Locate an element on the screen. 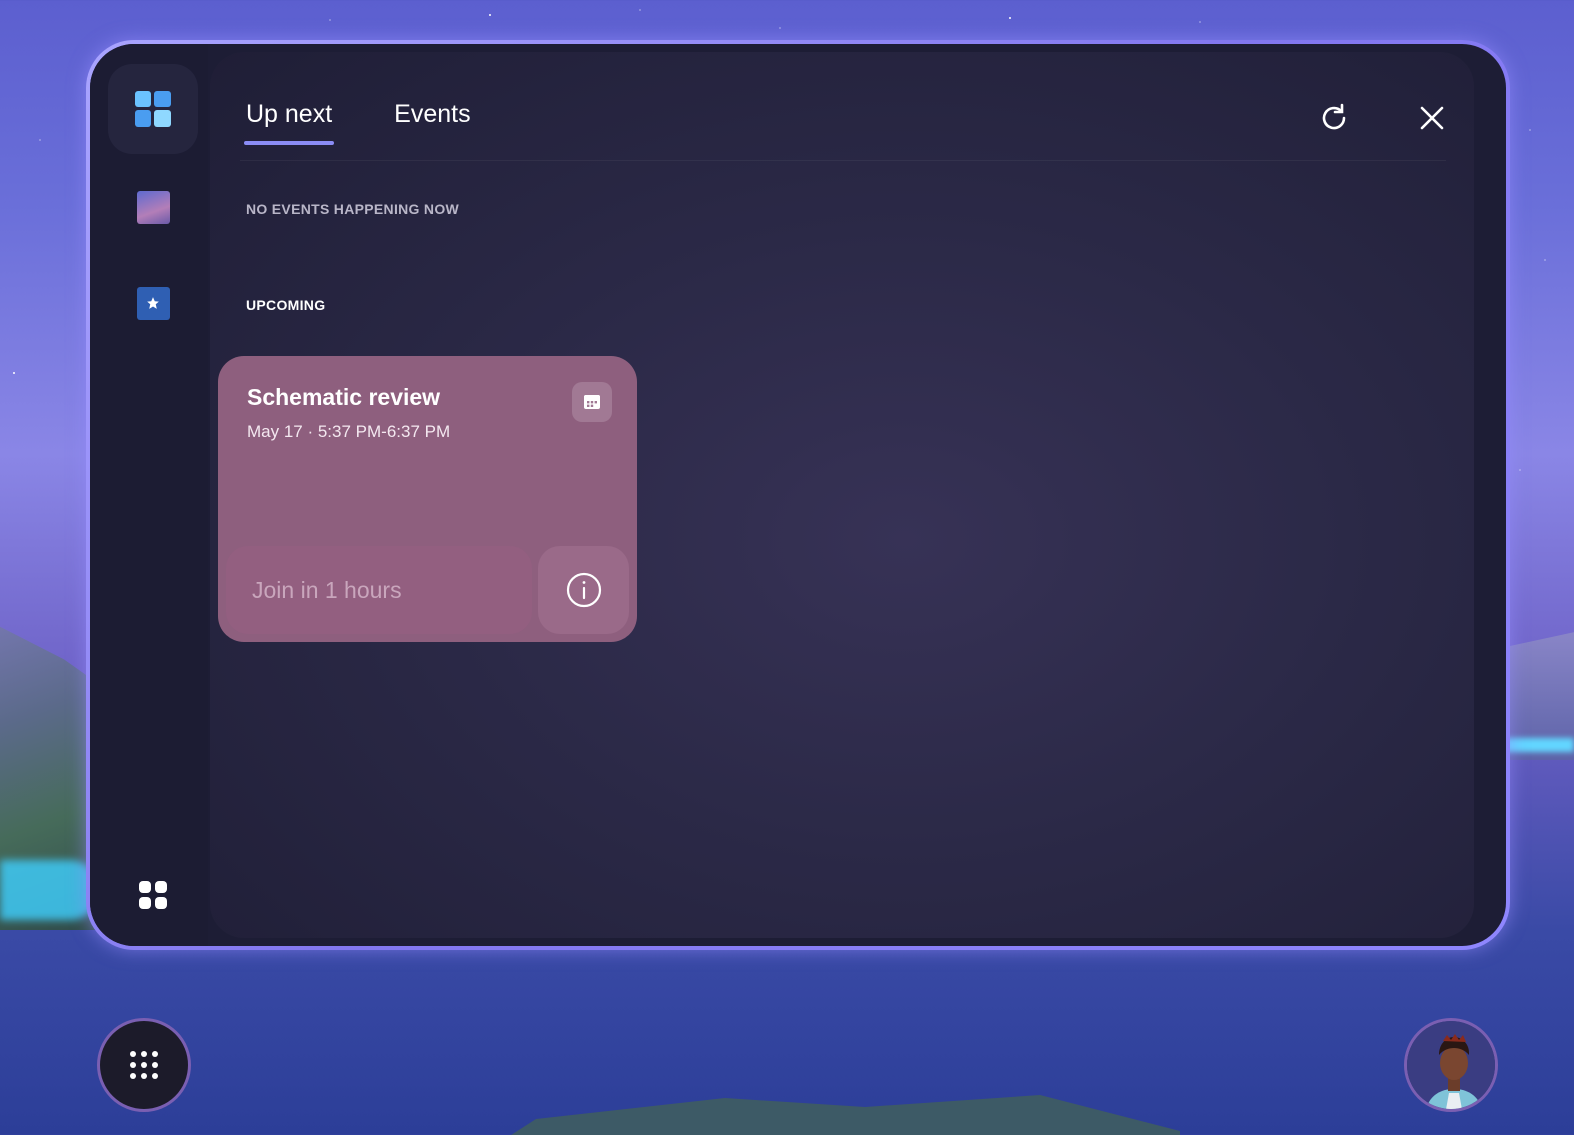  close-button is located at coordinates (1432, 118).